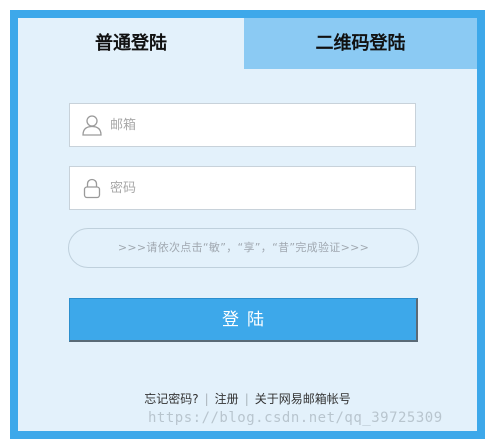  I want to click on forgot-password-link: 忘记密码?, so click(171, 399).